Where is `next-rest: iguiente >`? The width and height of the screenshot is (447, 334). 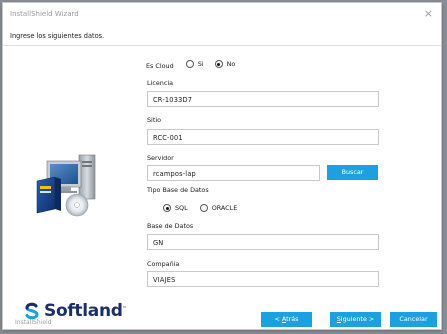
next-rest: iguiente > is located at coordinates (357, 319).